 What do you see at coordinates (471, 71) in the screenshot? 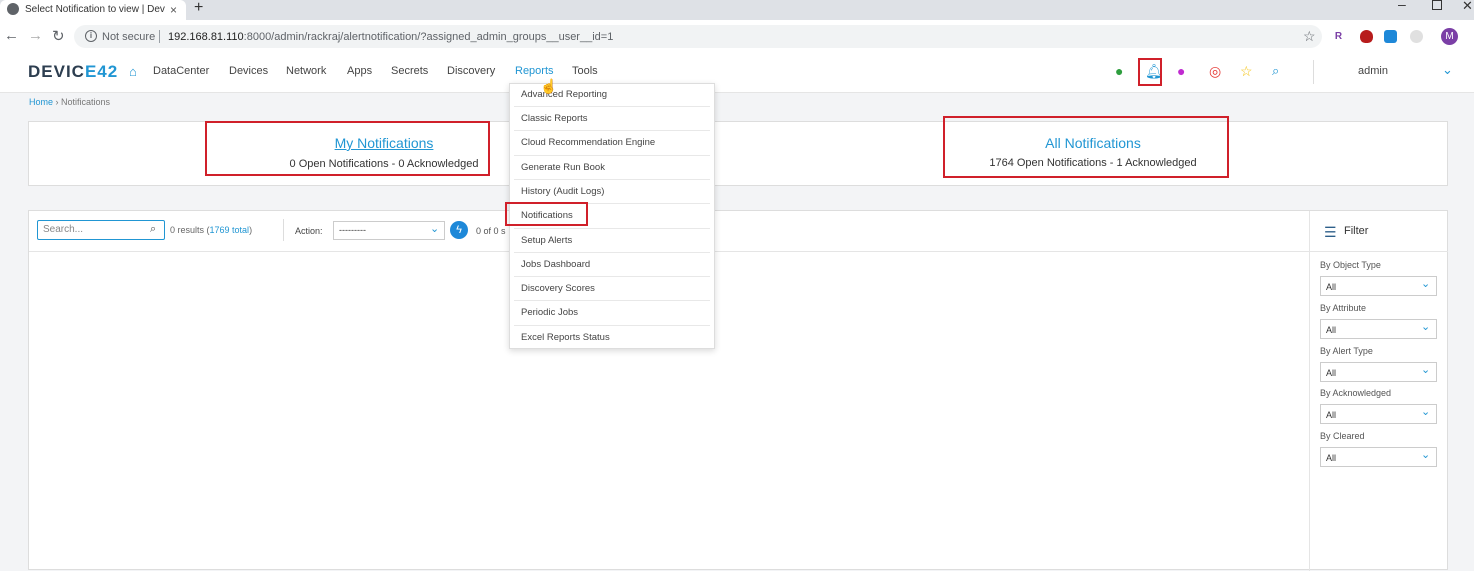
I see `nav-discovery: Discovery` at bounding box center [471, 71].